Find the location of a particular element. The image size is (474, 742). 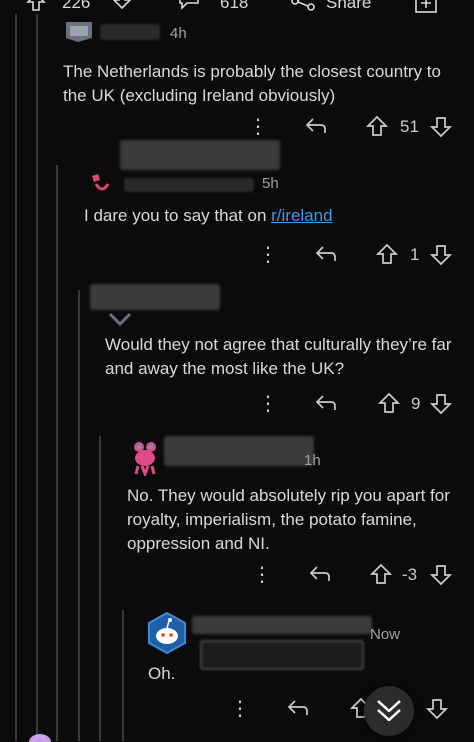

comment-actions: ⋮ 51 is located at coordinates (356, 127).